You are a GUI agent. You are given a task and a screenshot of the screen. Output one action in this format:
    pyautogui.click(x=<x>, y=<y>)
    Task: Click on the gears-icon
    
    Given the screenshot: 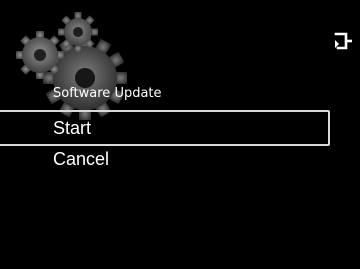 What is the action you would take?
    pyautogui.click(x=71, y=66)
    